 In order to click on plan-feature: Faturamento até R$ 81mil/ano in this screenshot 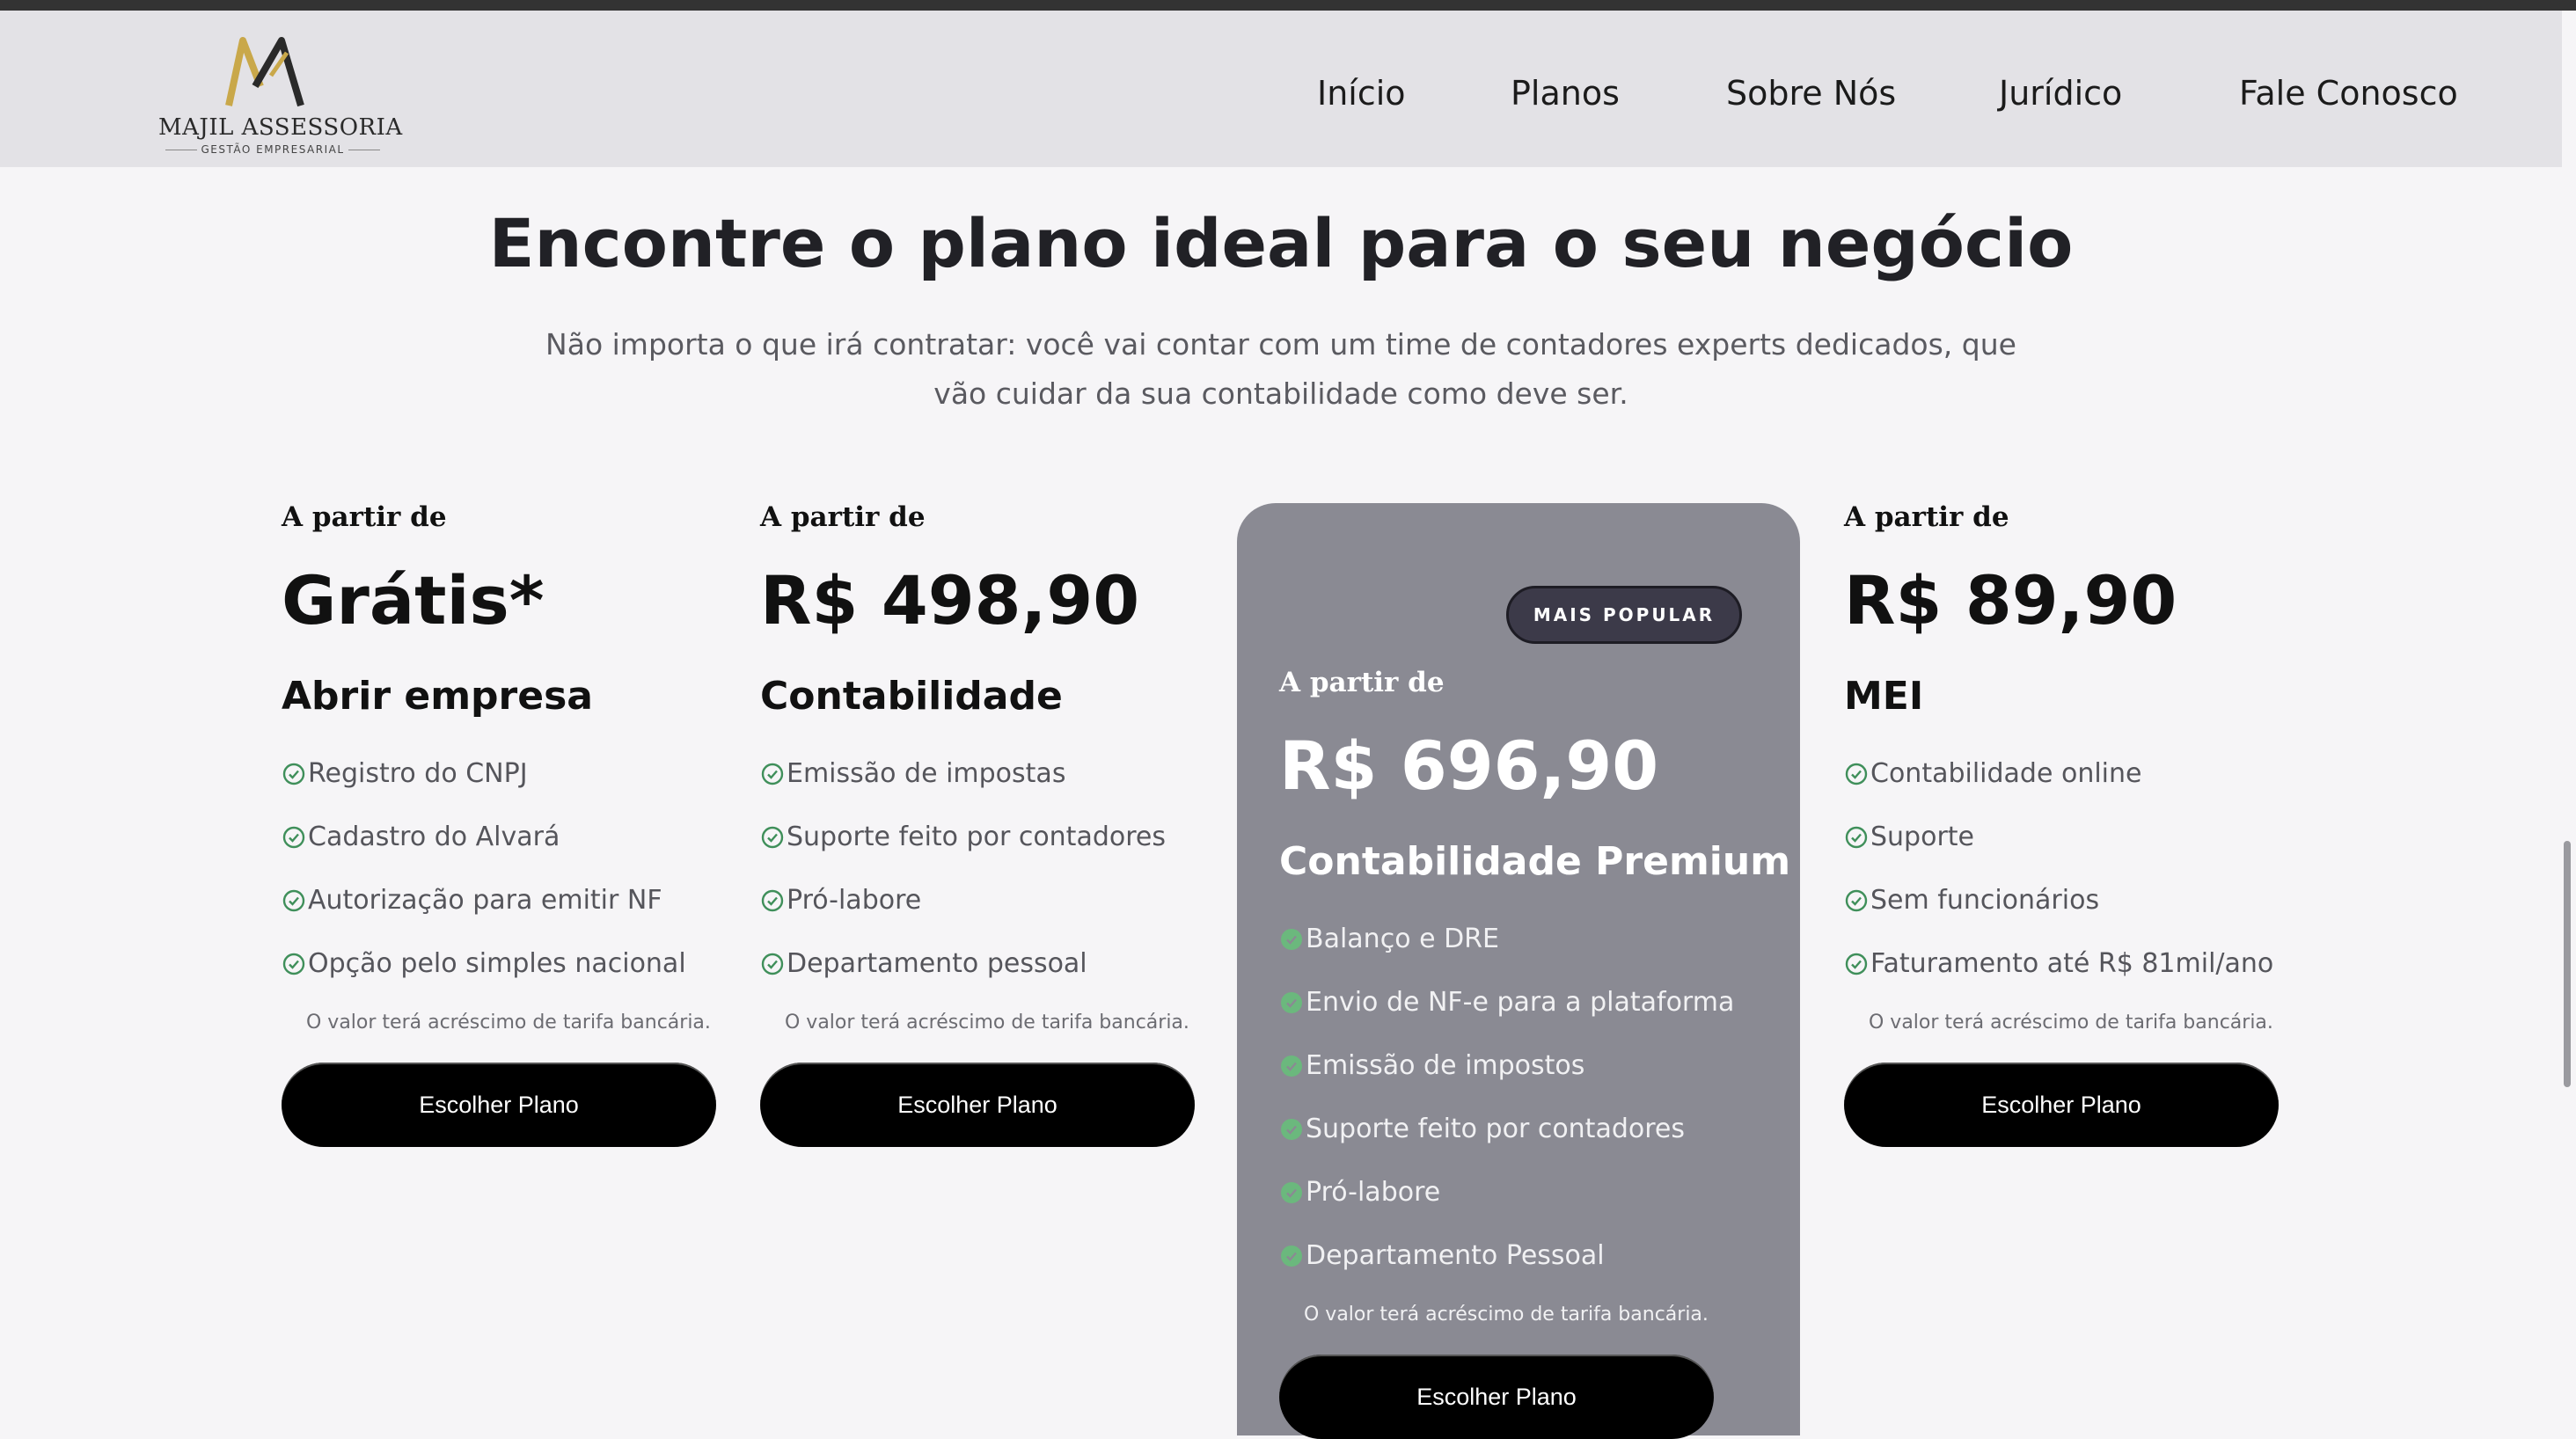, I will do `click(2058, 964)`.